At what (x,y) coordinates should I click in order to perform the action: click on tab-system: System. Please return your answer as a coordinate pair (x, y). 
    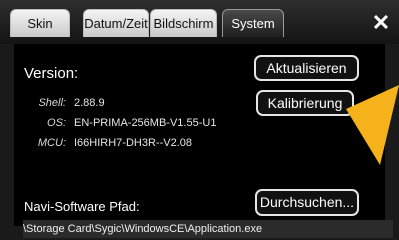
    Looking at the image, I should click on (253, 23).